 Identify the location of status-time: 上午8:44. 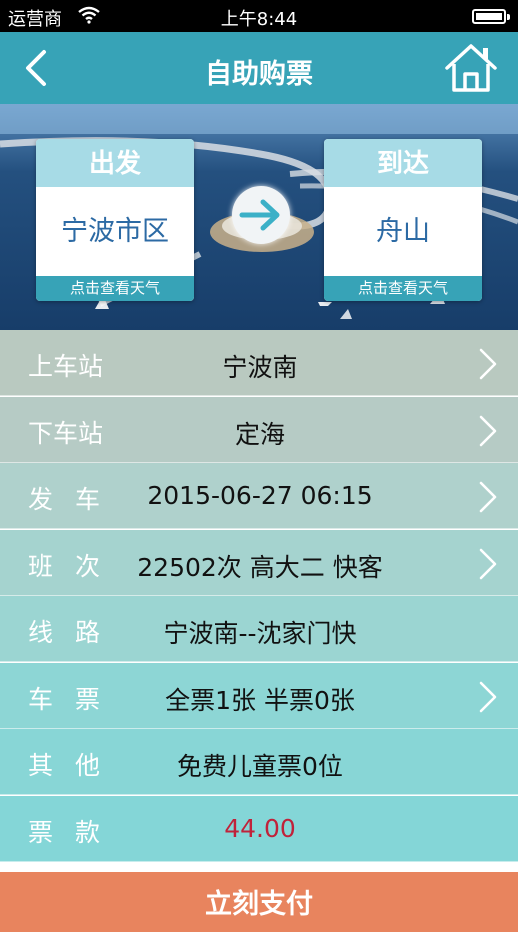
(259, 19).